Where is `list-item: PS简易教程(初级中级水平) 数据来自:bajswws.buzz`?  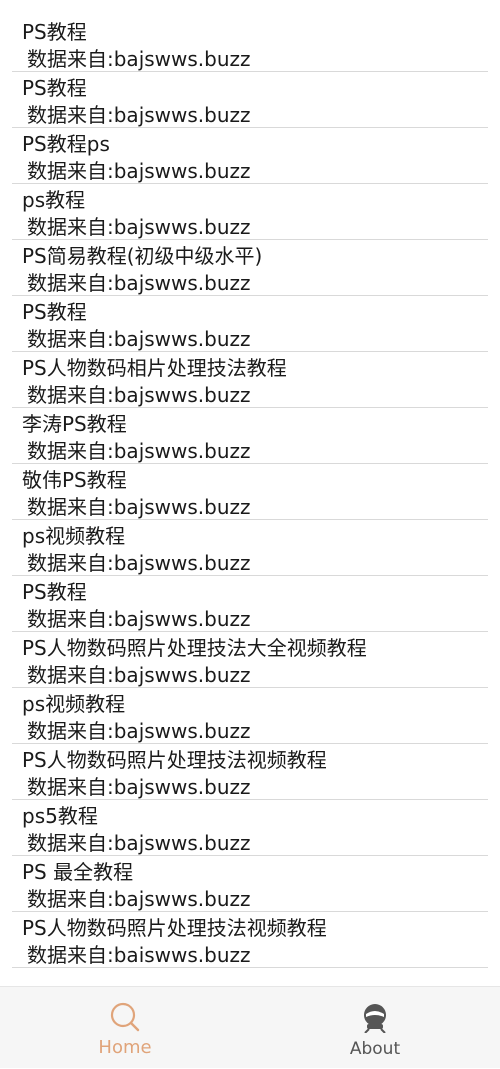
list-item: PS简易教程(初级中级水平) 数据来自:bajswws.buzz is located at coordinates (250, 268).